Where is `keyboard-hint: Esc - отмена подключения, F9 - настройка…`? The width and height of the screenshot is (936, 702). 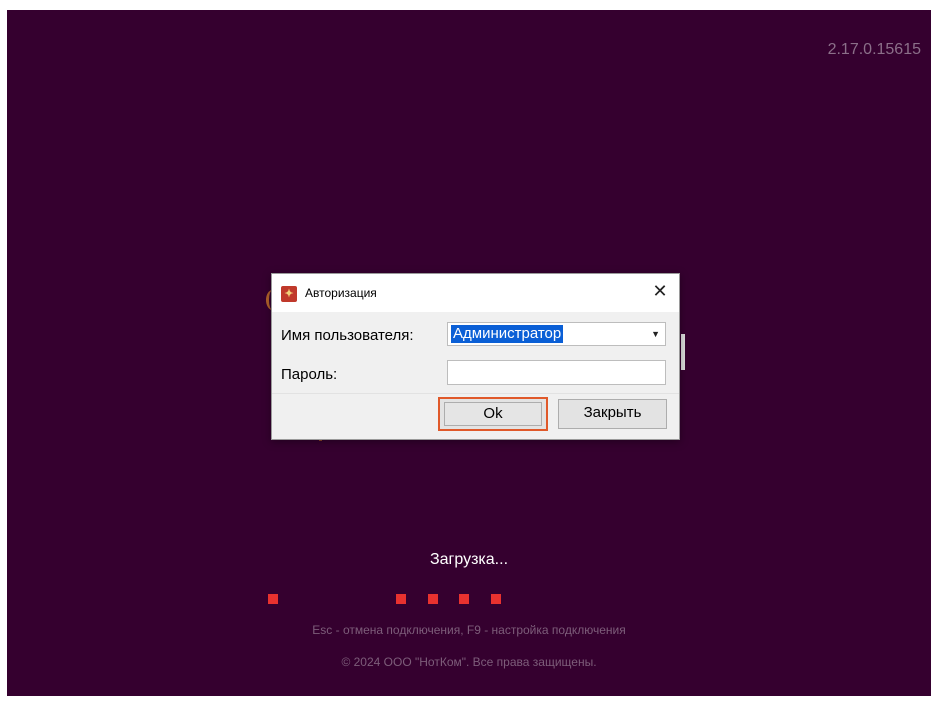
keyboard-hint: Esc - отмена подключения, F9 - настройка… is located at coordinates (469, 630).